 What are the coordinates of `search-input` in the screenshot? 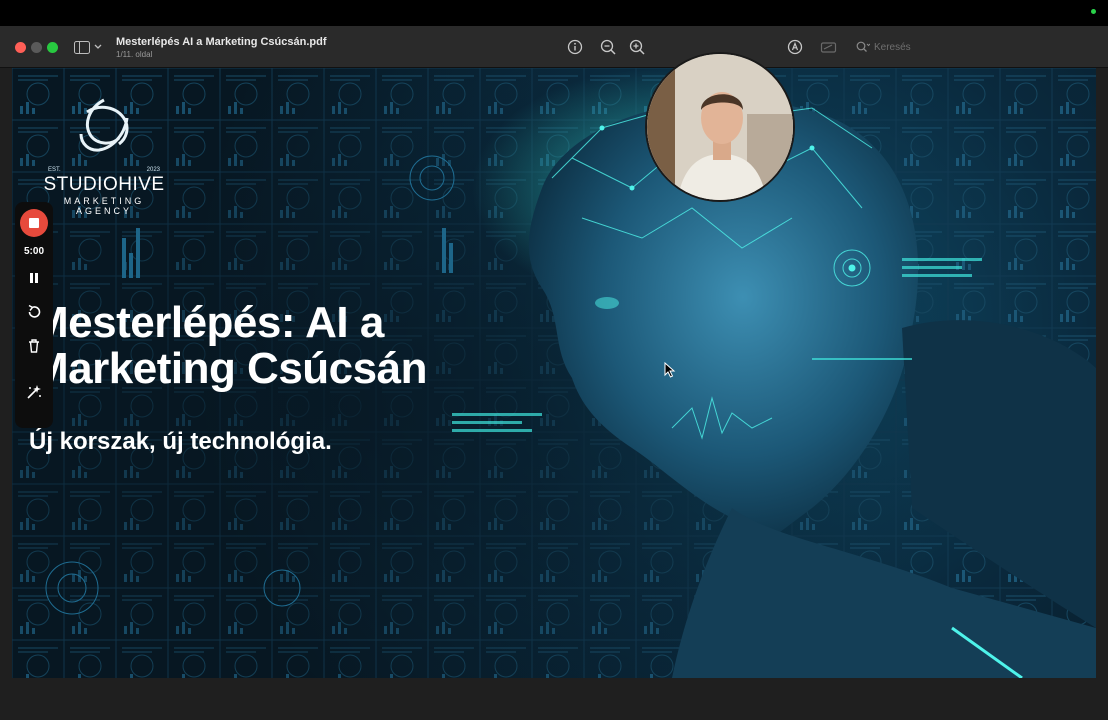 It's located at (909, 47).